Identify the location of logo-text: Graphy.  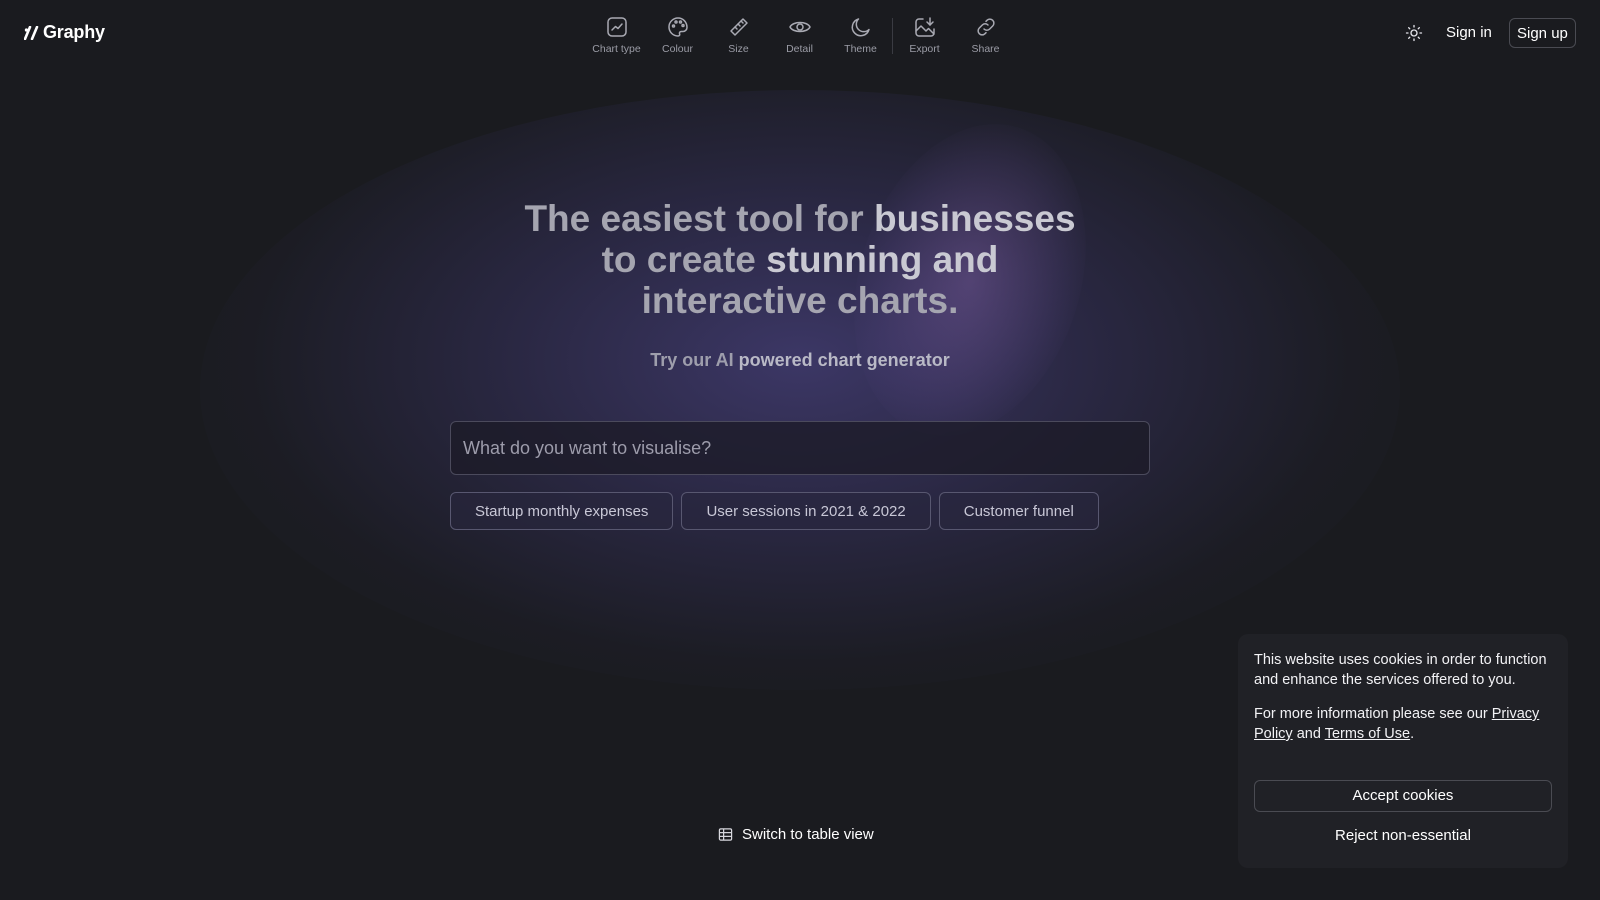
(74, 32).